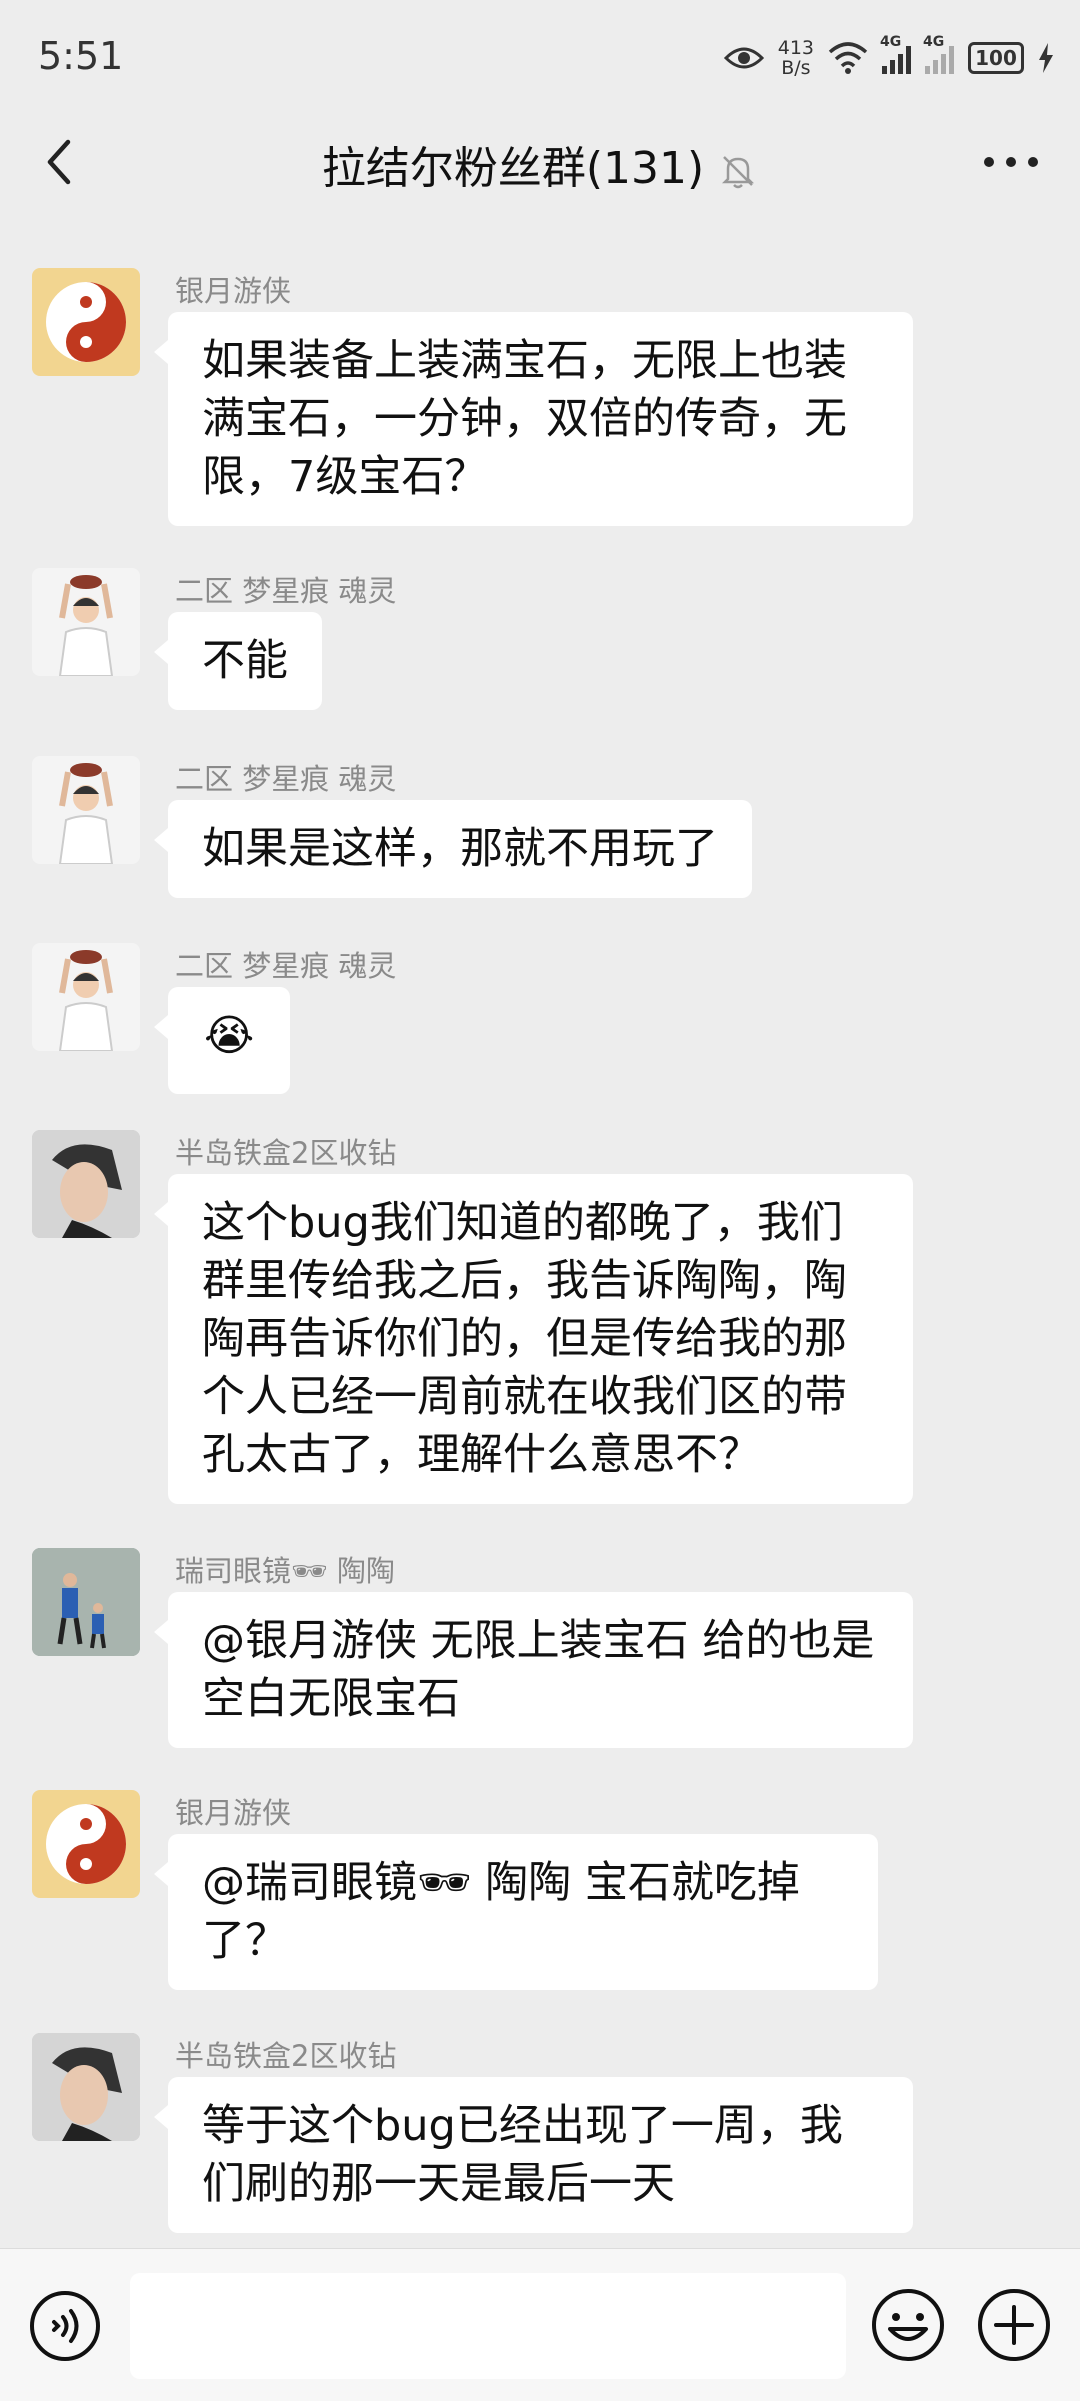 Image resolution: width=1080 pixels, height=2401 pixels. I want to click on battery-icon: 100, so click(996, 58).